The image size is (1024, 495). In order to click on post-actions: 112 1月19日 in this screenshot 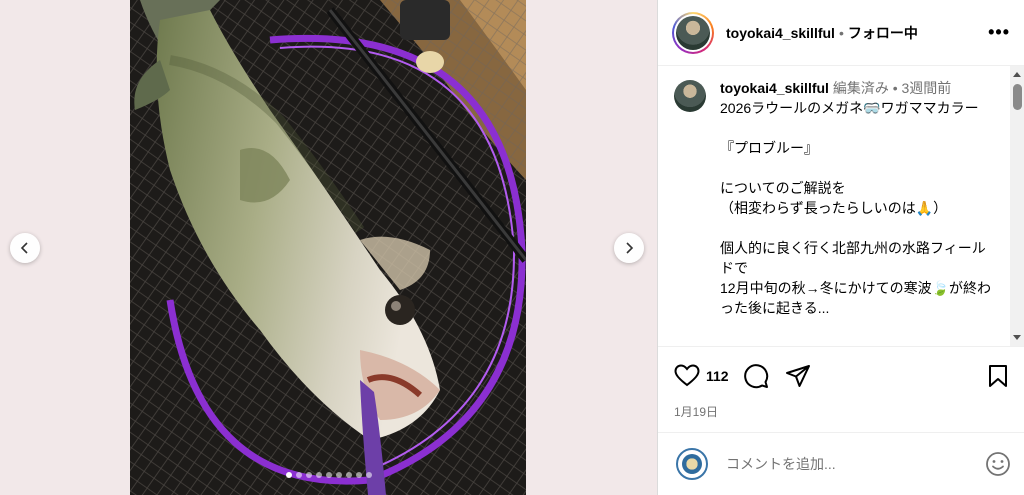, I will do `click(841, 383)`.